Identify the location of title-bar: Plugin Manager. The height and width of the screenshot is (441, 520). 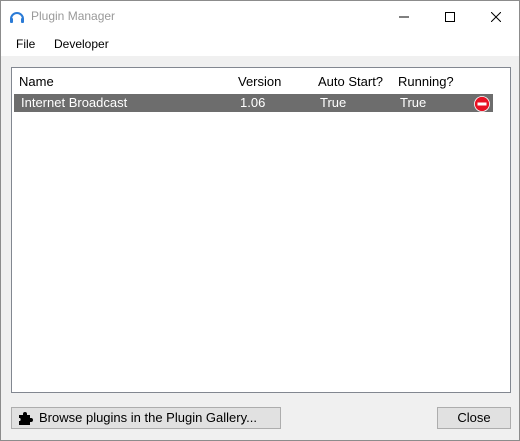
(260, 16).